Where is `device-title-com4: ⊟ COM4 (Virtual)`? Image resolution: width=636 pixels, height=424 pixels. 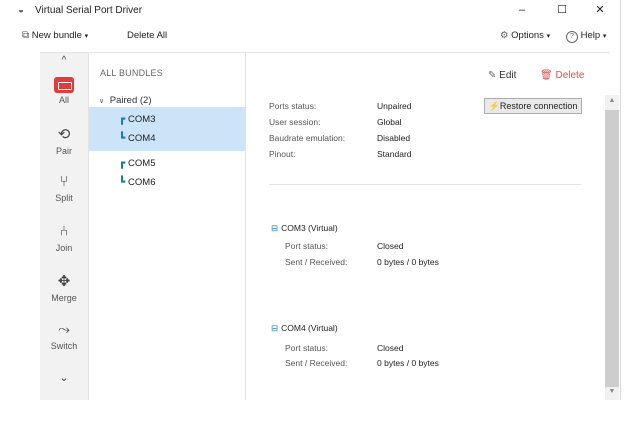
device-title-com4: ⊟ COM4 (Virtual) is located at coordinates (304, 328).